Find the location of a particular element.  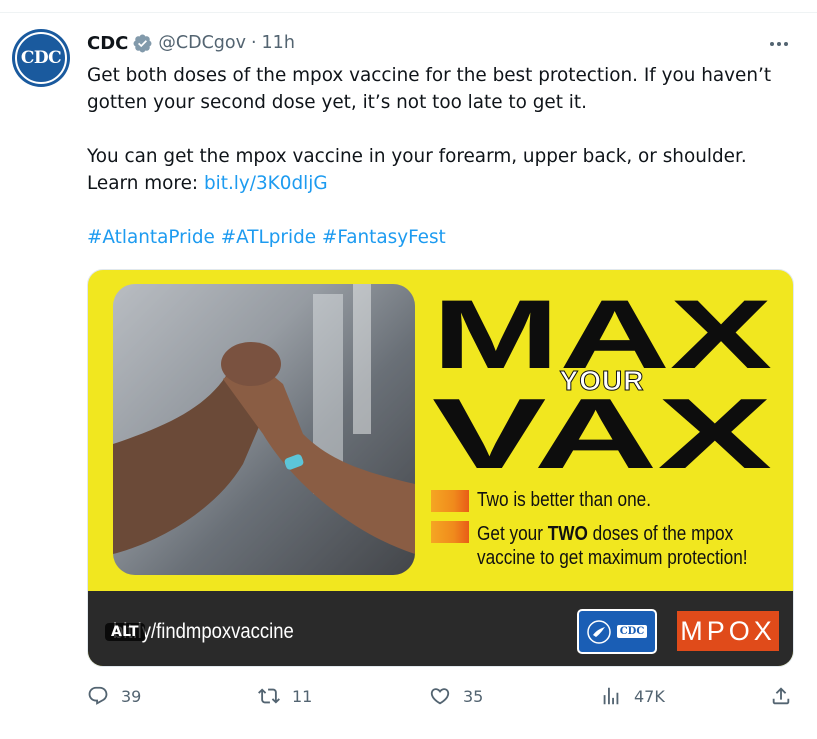

avatar-text: CDC is located at coordinates (41, 58).